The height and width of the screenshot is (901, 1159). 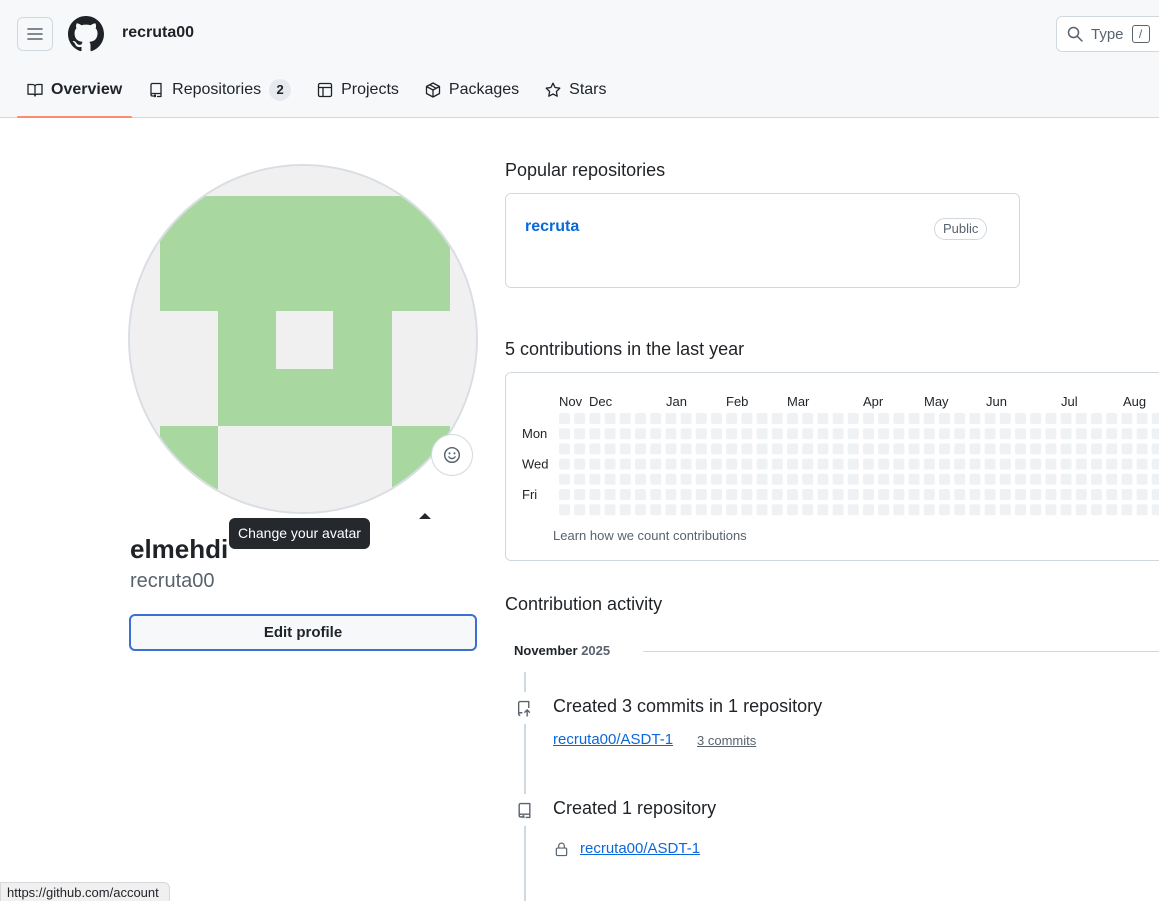 I want to click on repo-link: recruta, so click(x=552, y=227).